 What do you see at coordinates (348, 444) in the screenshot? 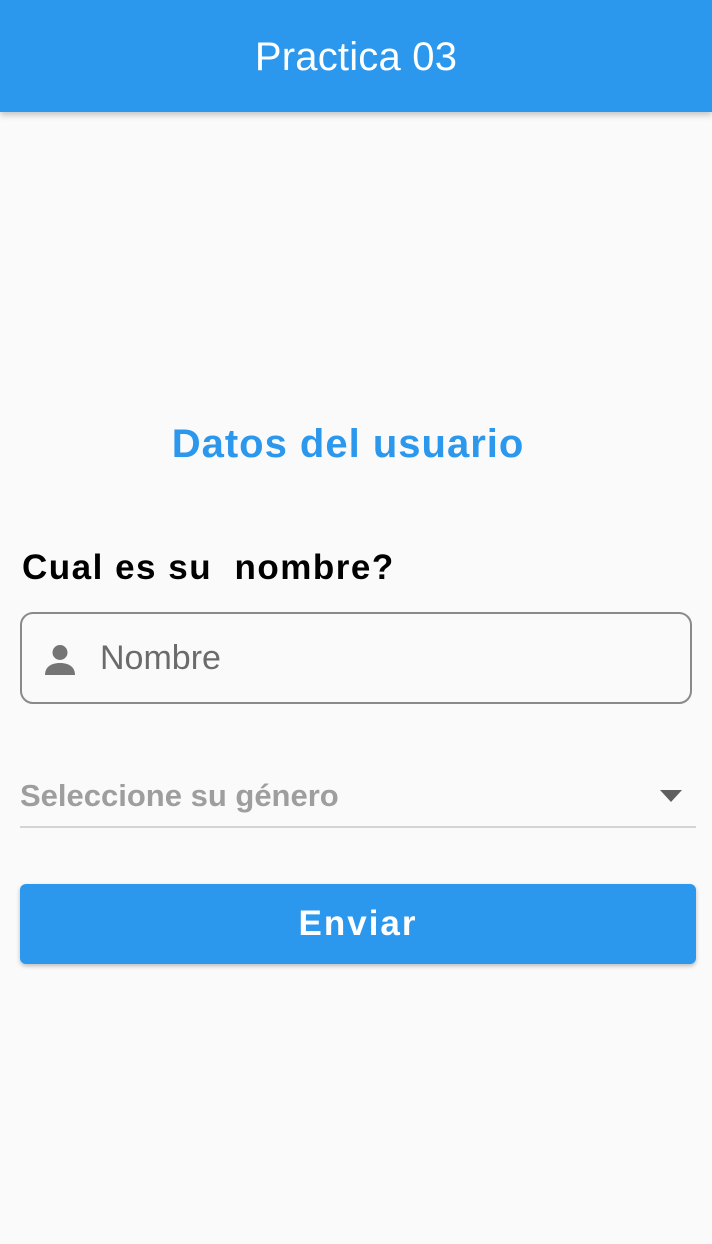
I see `section-title: Datos del usuario` at bounding box center [348, 444].